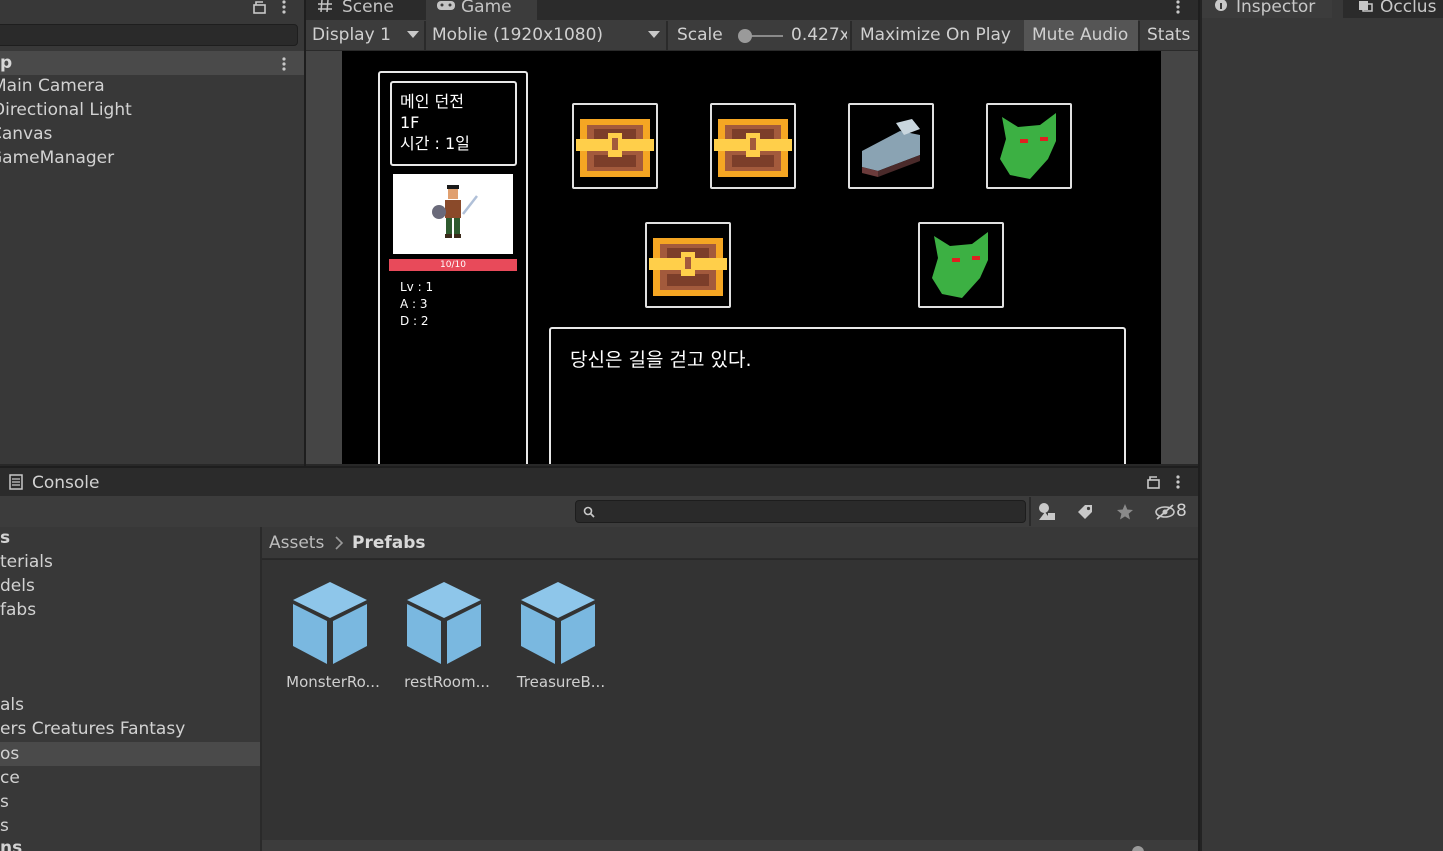  What do you see at coordinates (130, 754) in the screenshot?
I see `folder-item-selected: os` at bounding box center [130, 754].